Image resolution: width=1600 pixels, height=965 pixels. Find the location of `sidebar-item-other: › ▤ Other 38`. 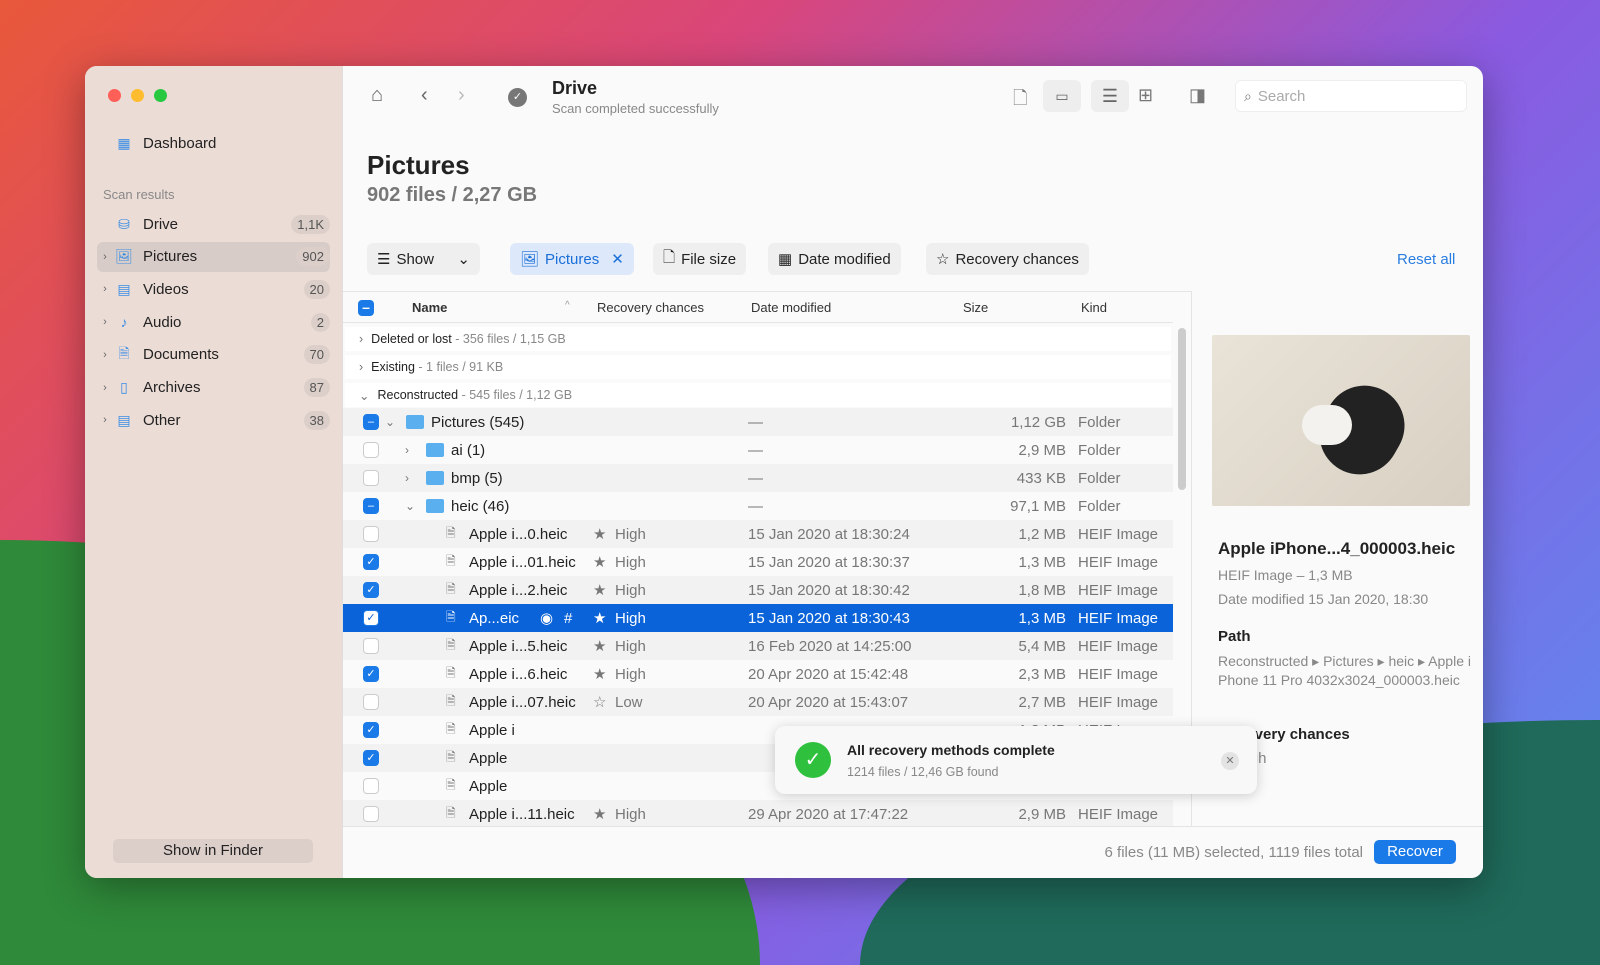

sidebar-item-other: › ▤ Other 38 is located at coordinates (213, 420).